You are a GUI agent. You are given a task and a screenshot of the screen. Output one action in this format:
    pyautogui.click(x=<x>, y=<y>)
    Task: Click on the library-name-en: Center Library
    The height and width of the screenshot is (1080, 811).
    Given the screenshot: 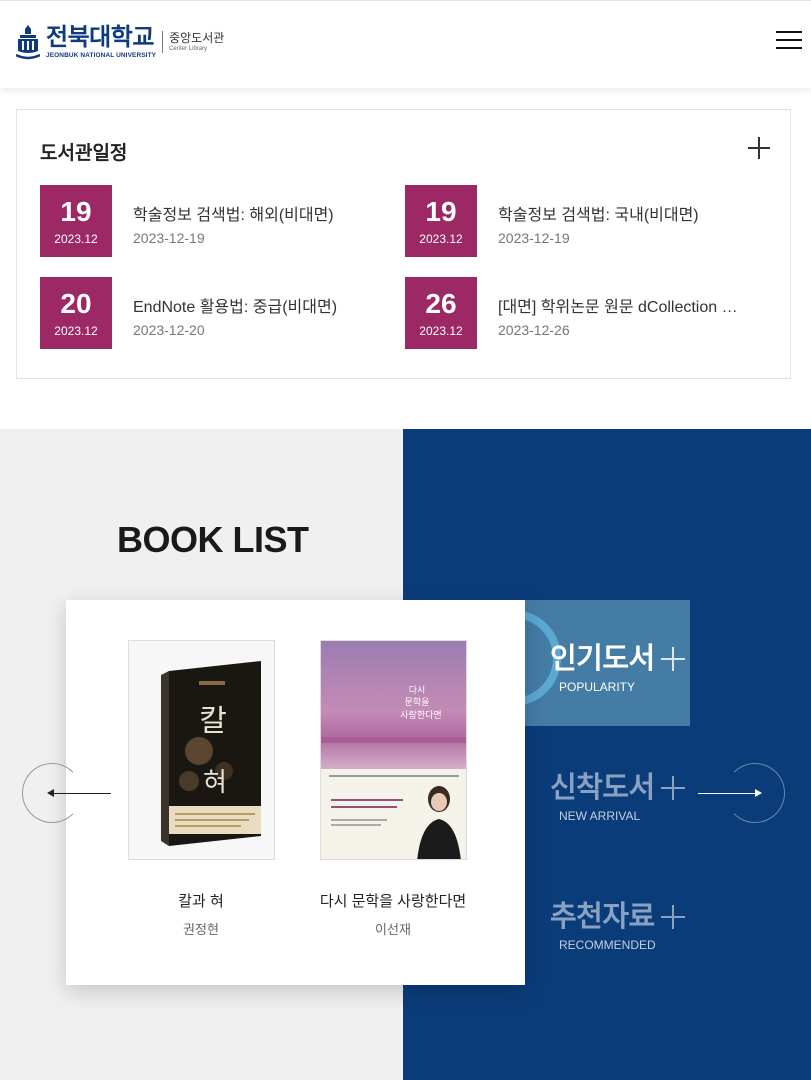 What is the action you would take?
    pyautogui.click(x=188, y=49)
    